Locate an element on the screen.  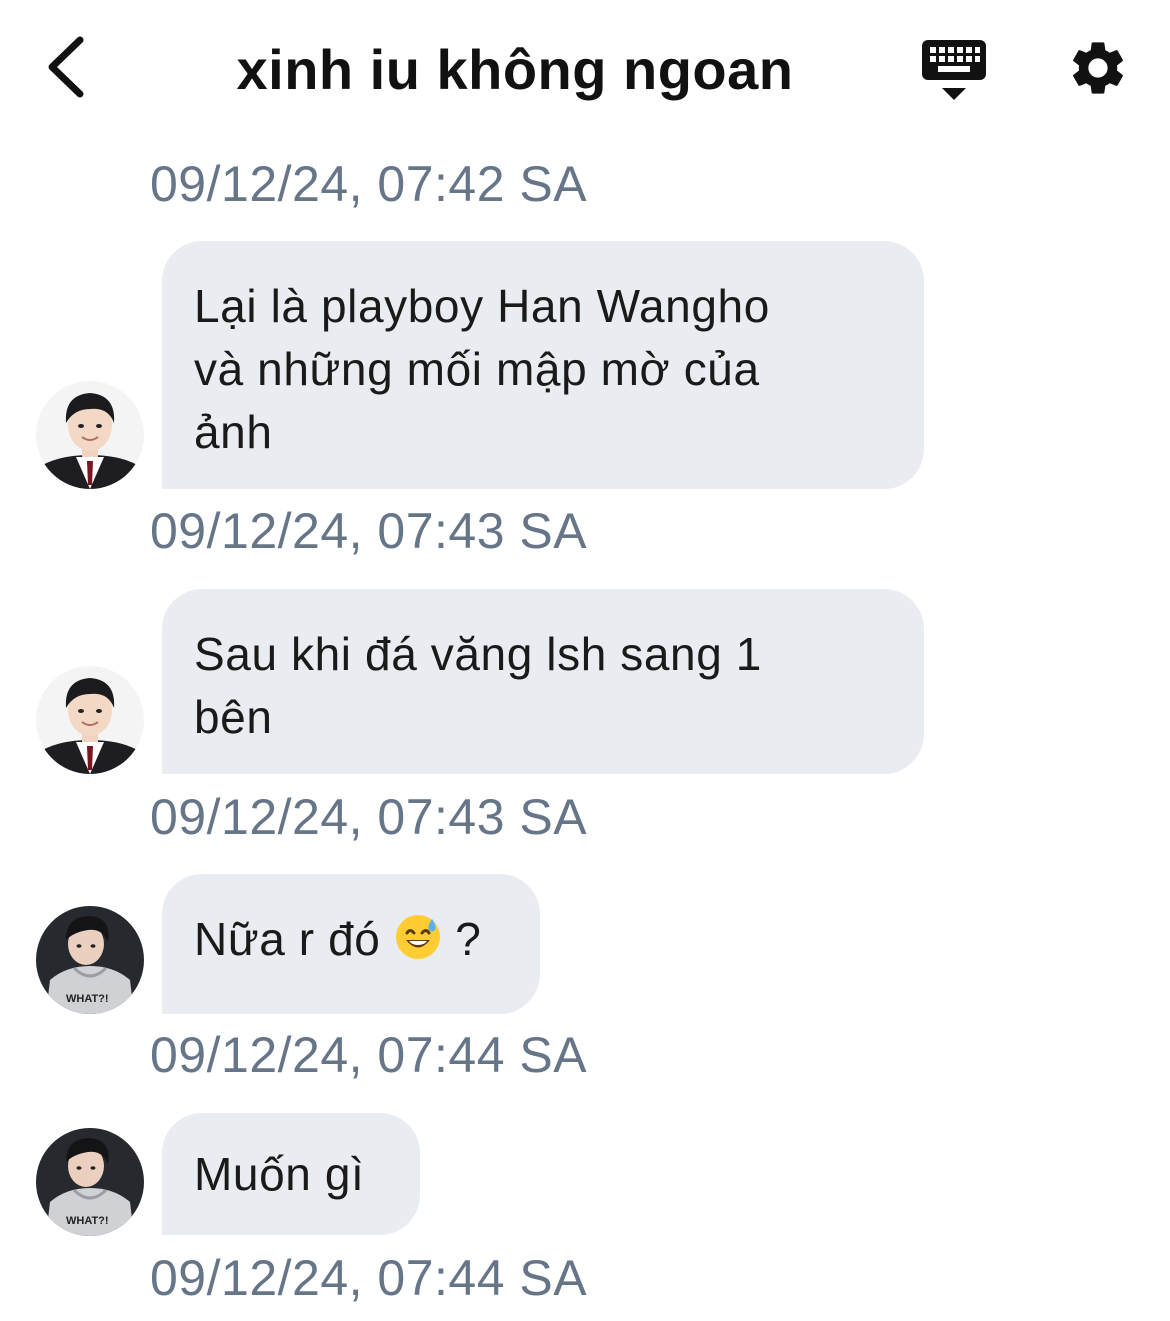
sweat-smile-emoji is located at coordinates (417, 937).